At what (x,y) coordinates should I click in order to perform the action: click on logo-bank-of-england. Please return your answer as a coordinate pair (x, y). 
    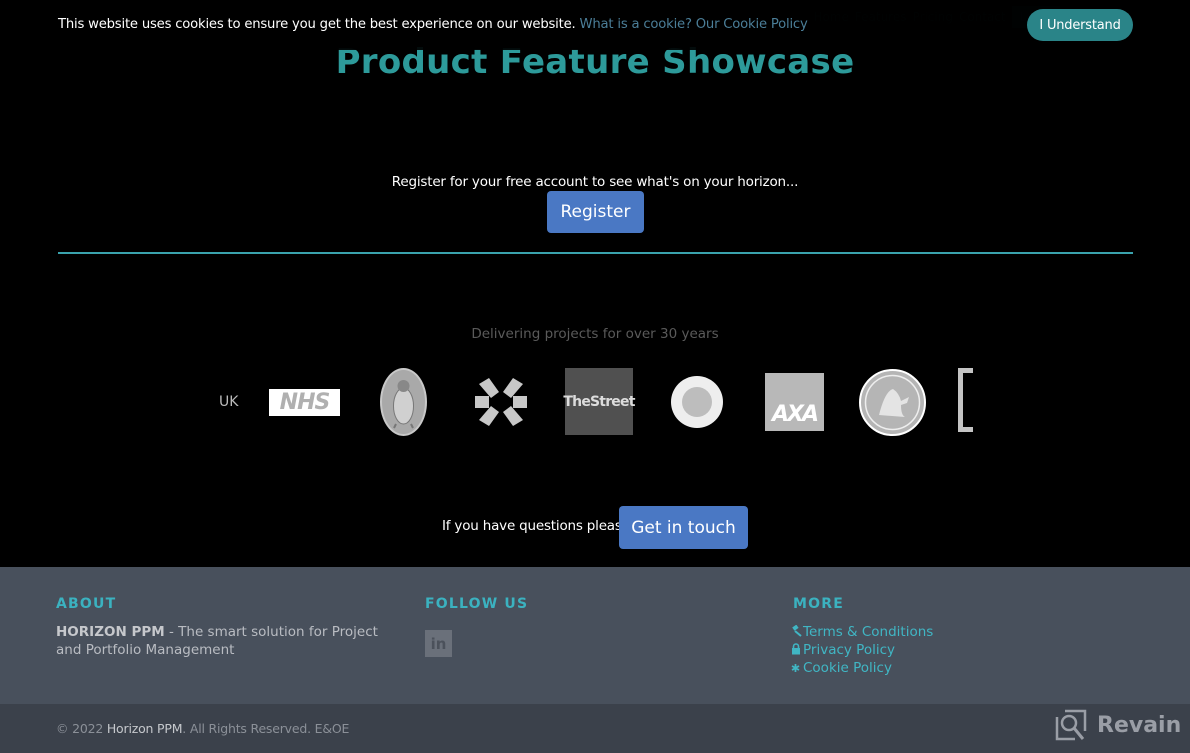
    Looking at the image, I should click on (892, 402).